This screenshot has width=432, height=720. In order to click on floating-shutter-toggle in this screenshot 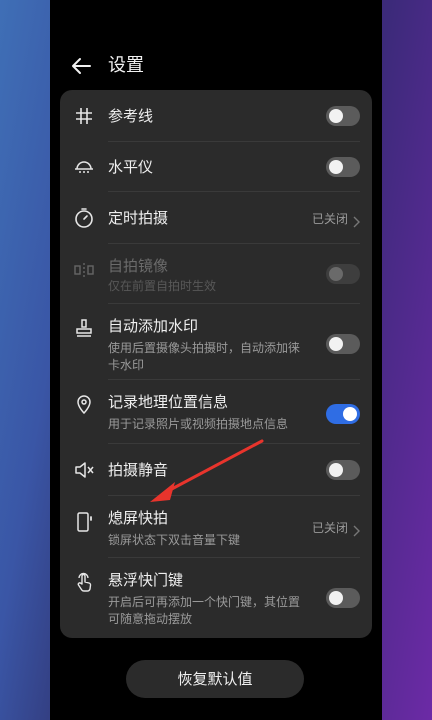, I will do `click(343, 598)`.